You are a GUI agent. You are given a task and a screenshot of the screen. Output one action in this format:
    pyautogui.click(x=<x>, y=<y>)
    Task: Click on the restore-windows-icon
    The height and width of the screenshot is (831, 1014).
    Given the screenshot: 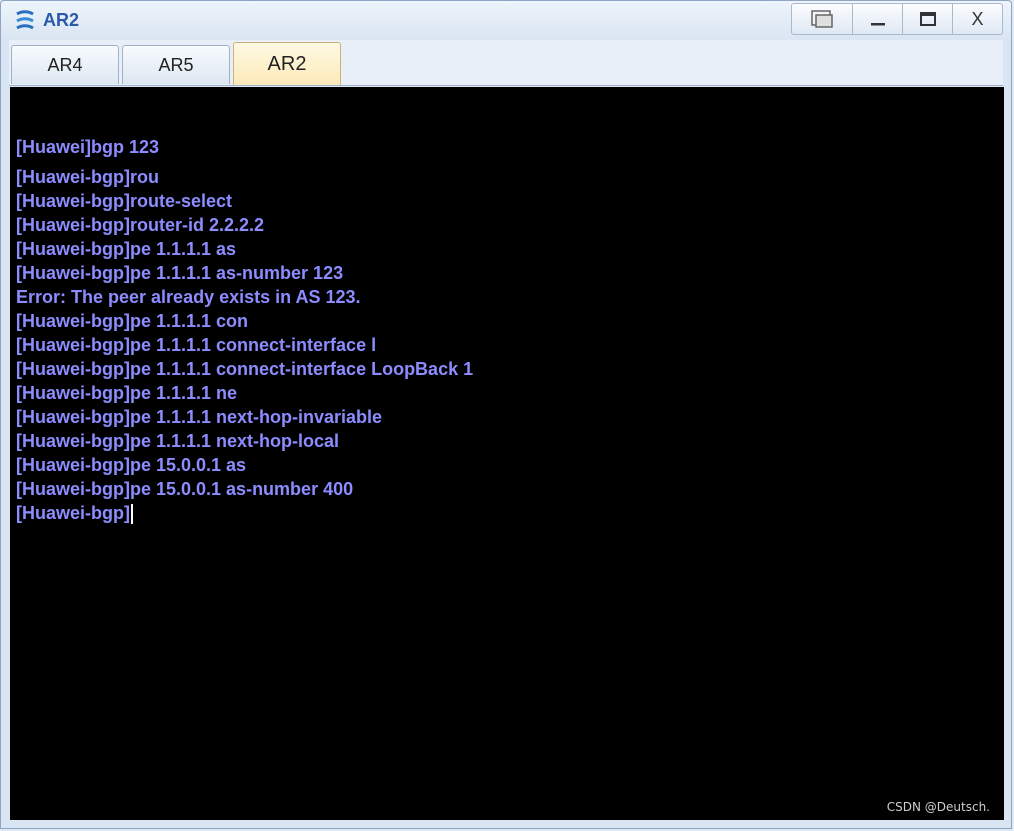 What is the action you would take?
    pyautogui.click(x=822, y=19)
    